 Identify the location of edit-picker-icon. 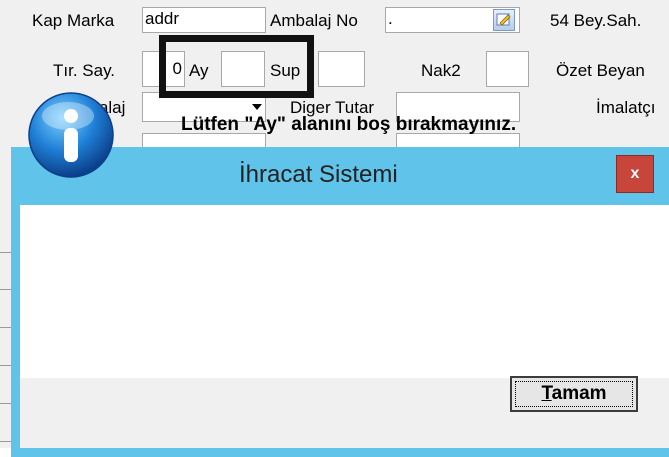
(504, 20).